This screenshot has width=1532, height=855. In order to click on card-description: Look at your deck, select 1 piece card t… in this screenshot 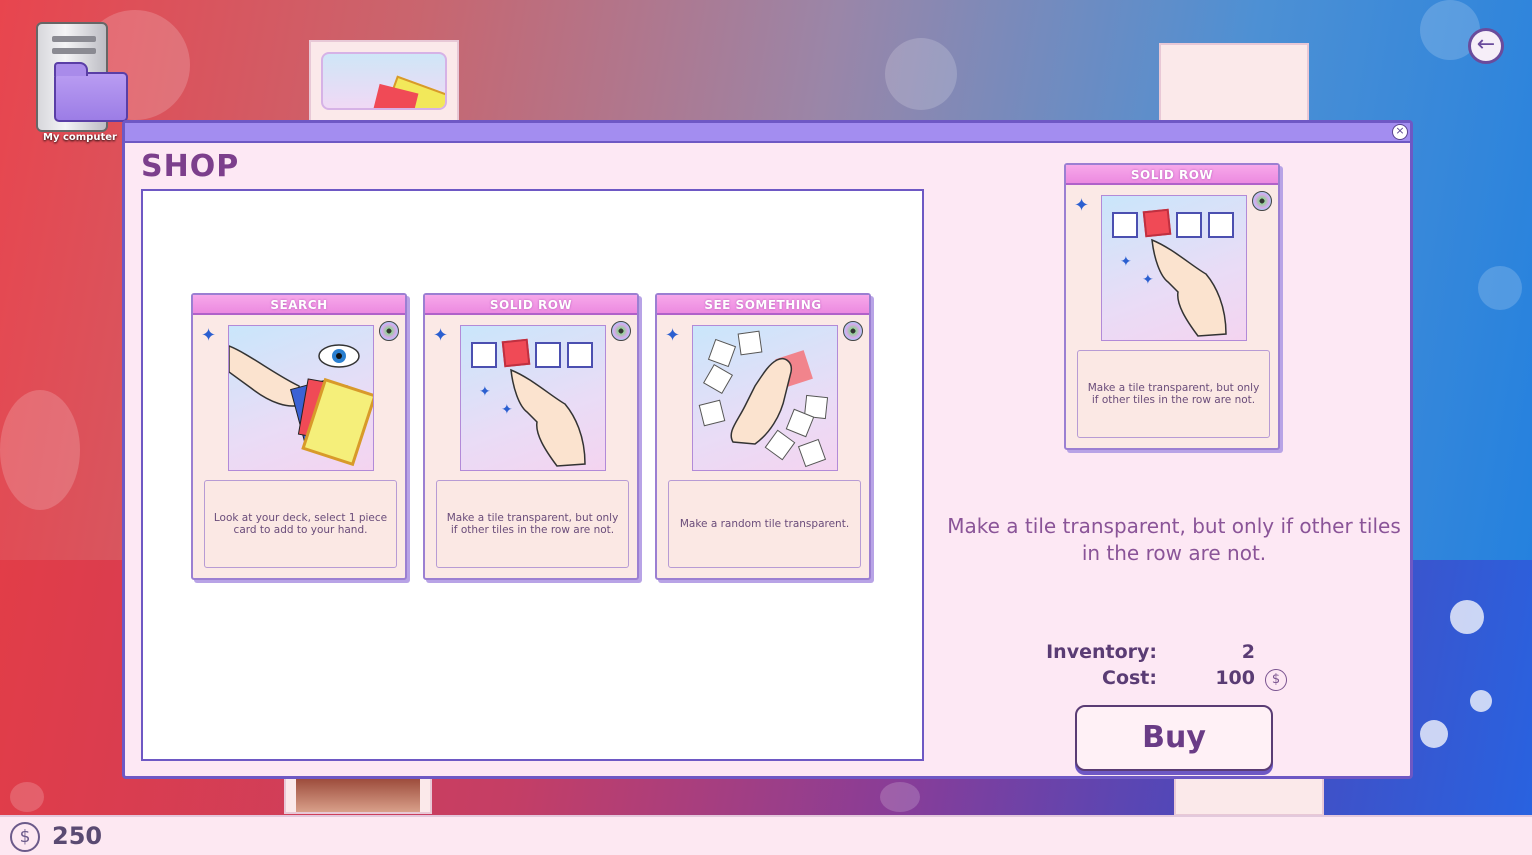, I will do `click(300, 524)`.